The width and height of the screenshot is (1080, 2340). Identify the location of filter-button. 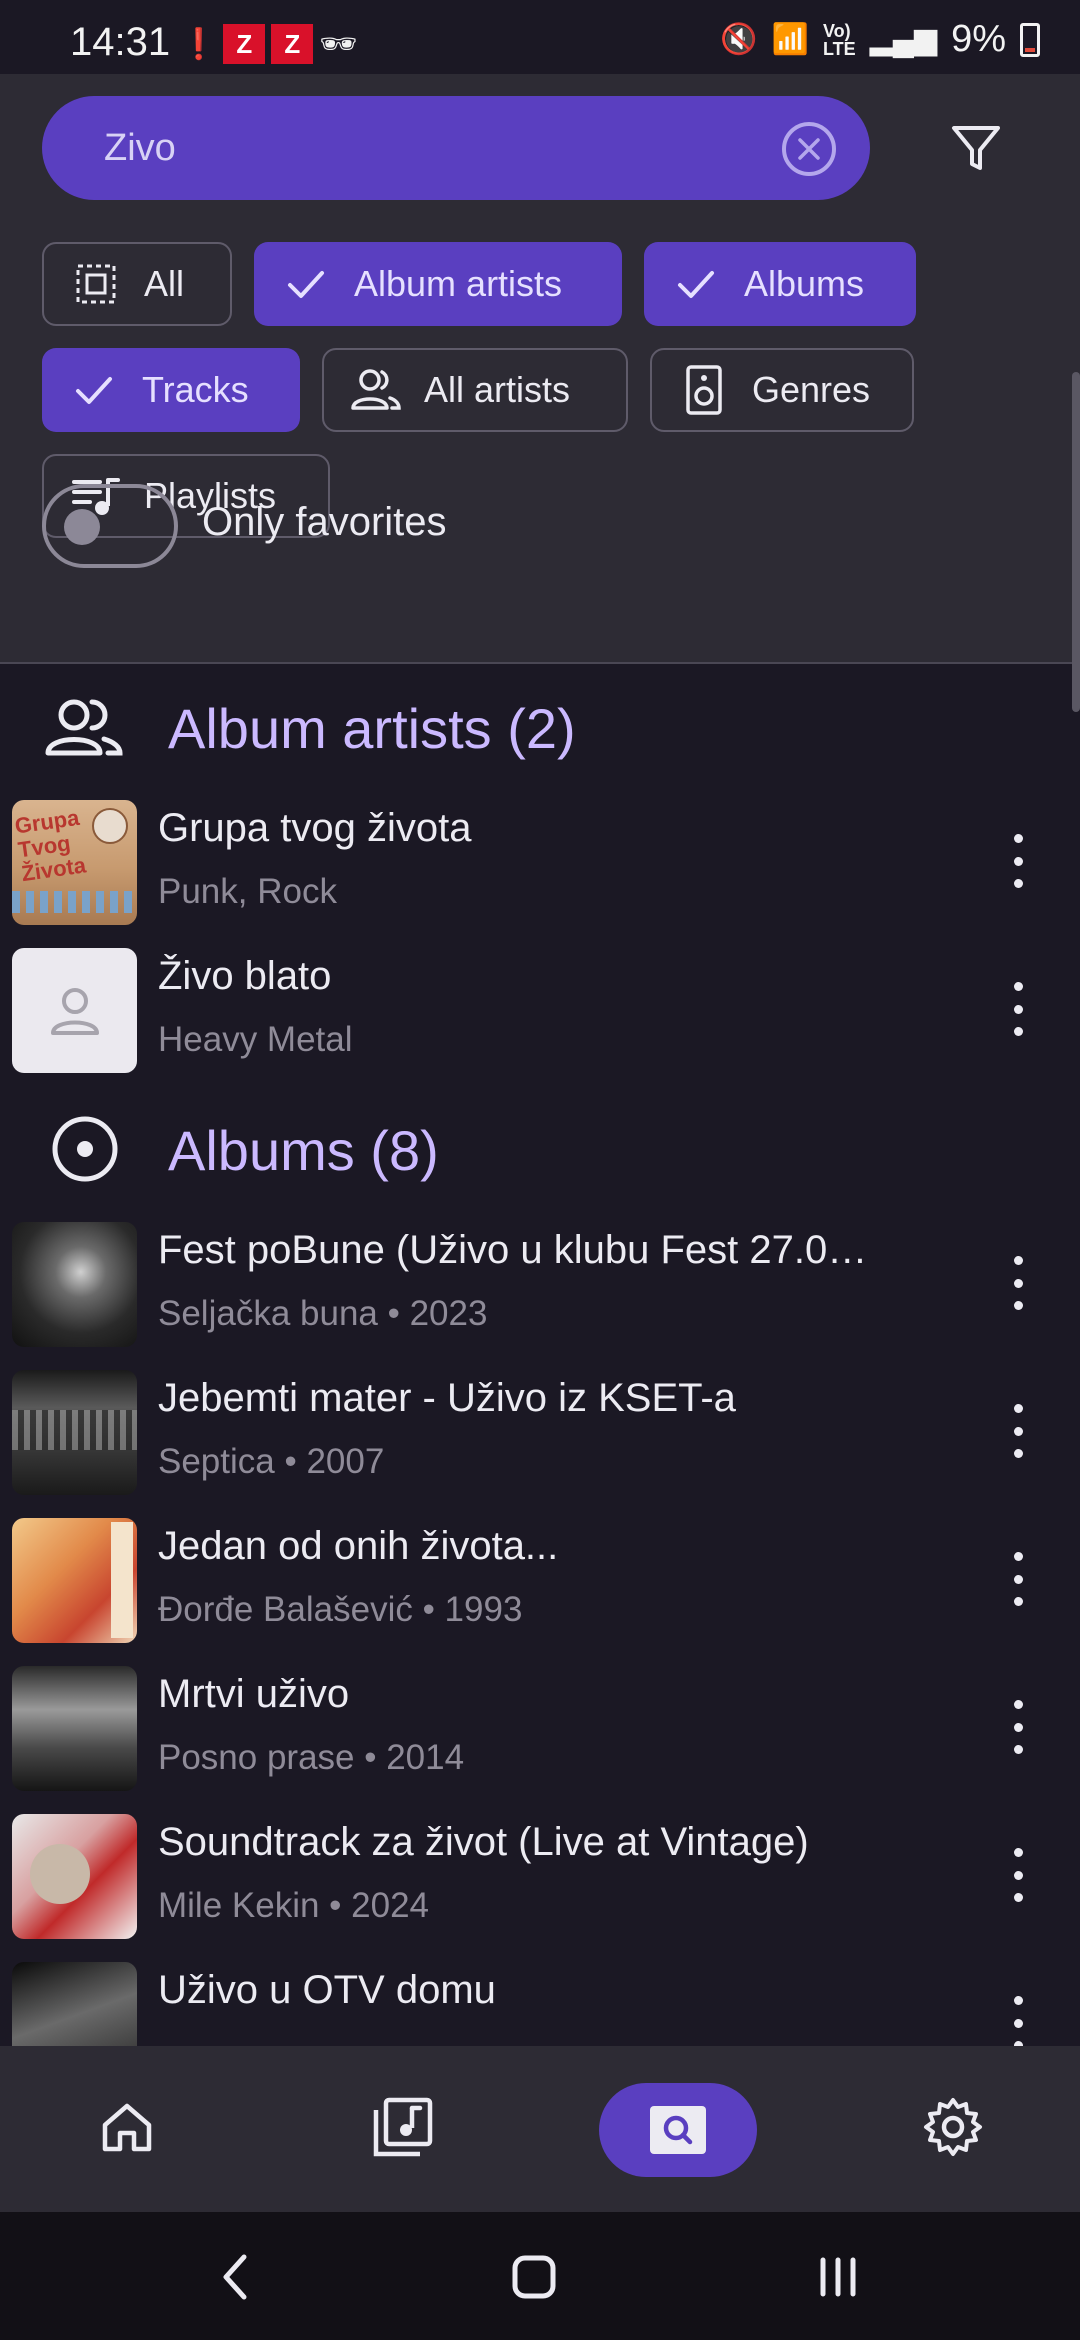
(976, 148).